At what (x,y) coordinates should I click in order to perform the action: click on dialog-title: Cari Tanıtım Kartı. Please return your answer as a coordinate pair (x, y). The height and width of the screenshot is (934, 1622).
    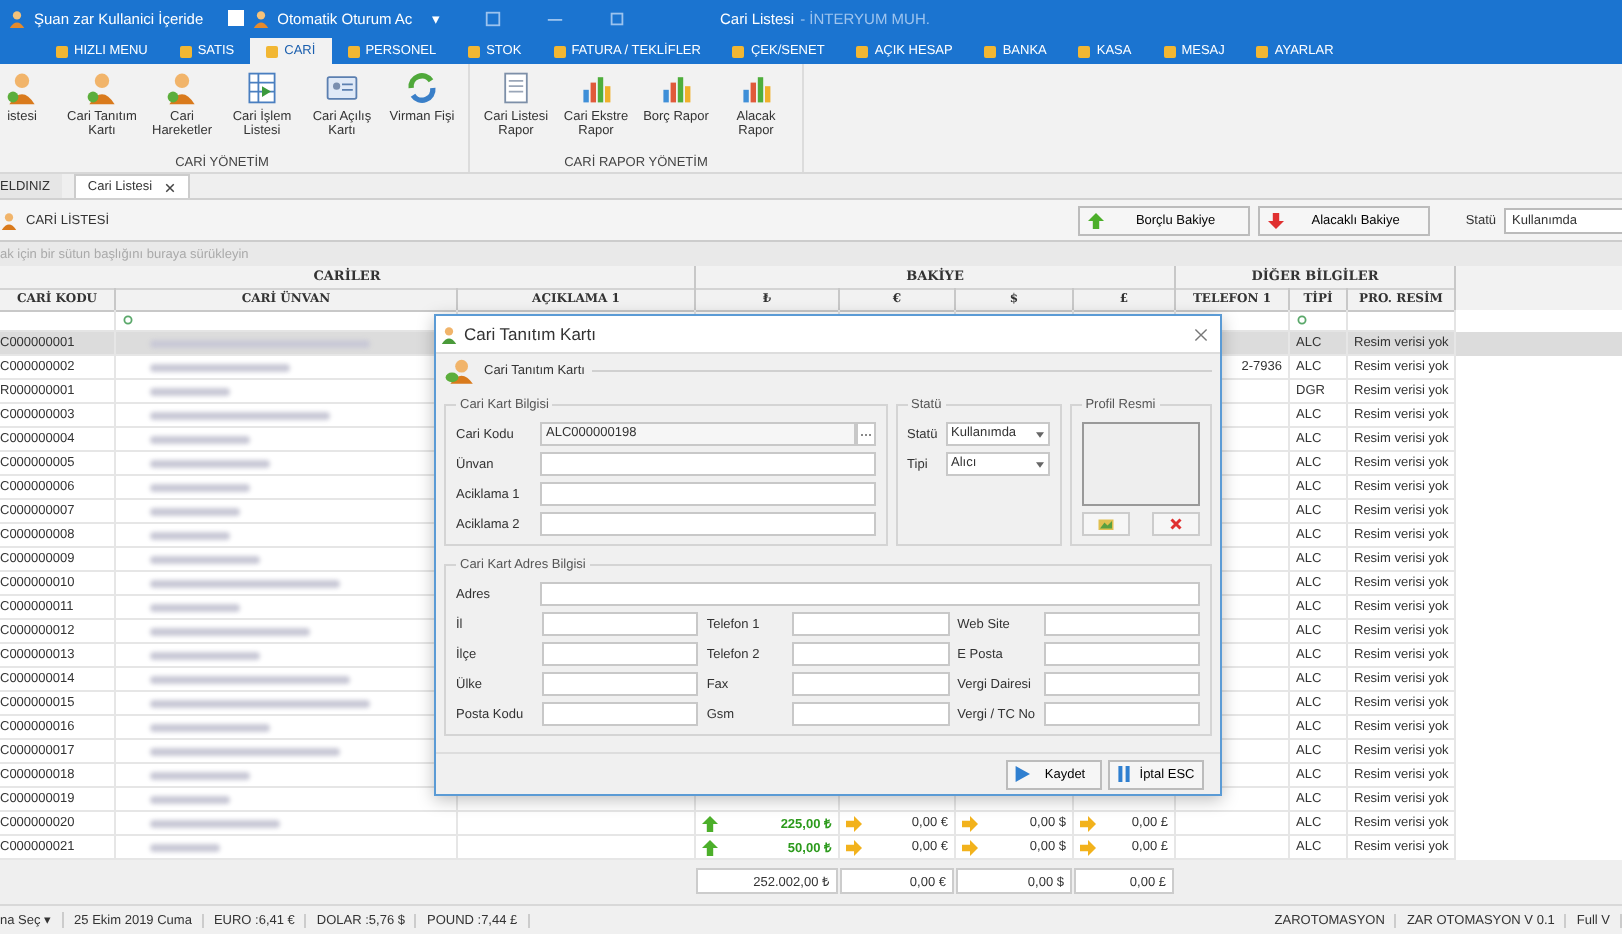
    Looking at the image, I should click on (530, 334).